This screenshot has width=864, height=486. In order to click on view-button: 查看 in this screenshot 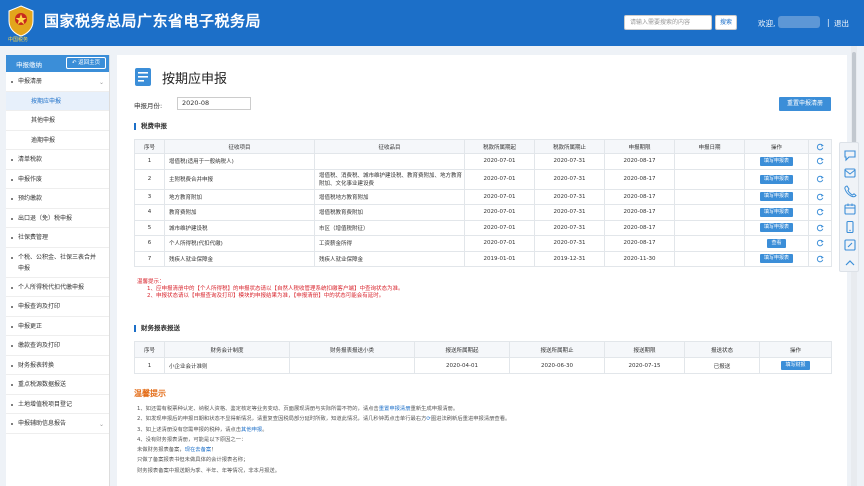, I will do `click(776, 243)`.